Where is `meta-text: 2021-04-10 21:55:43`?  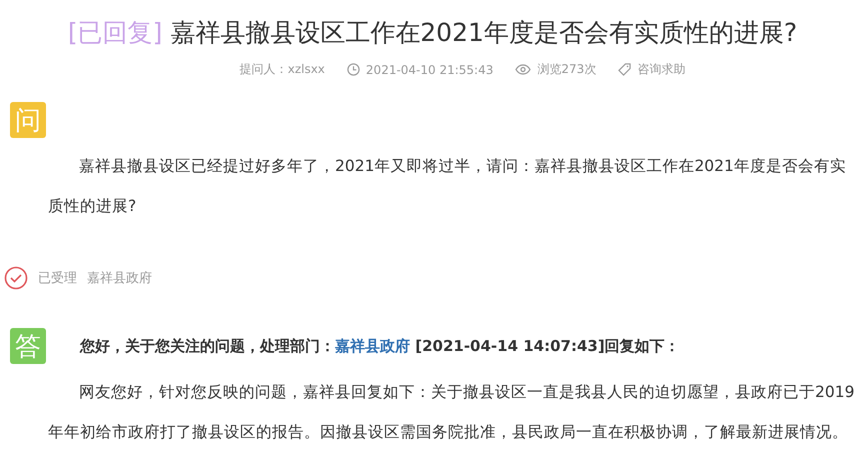 meta-text: 2021-04-10 21:55:43 is located at coordinates (430, 69).